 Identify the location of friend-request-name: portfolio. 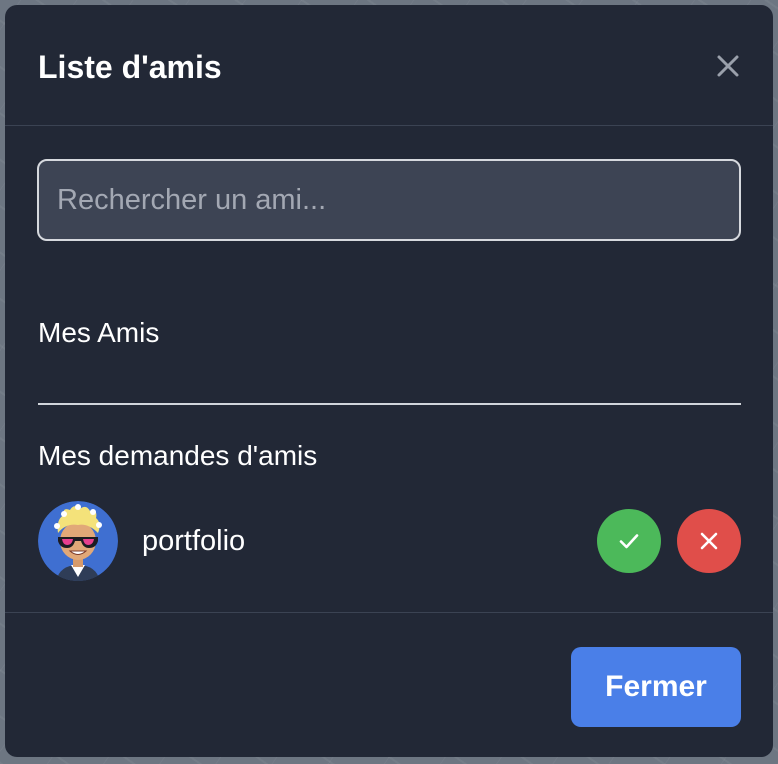
(194, 541).